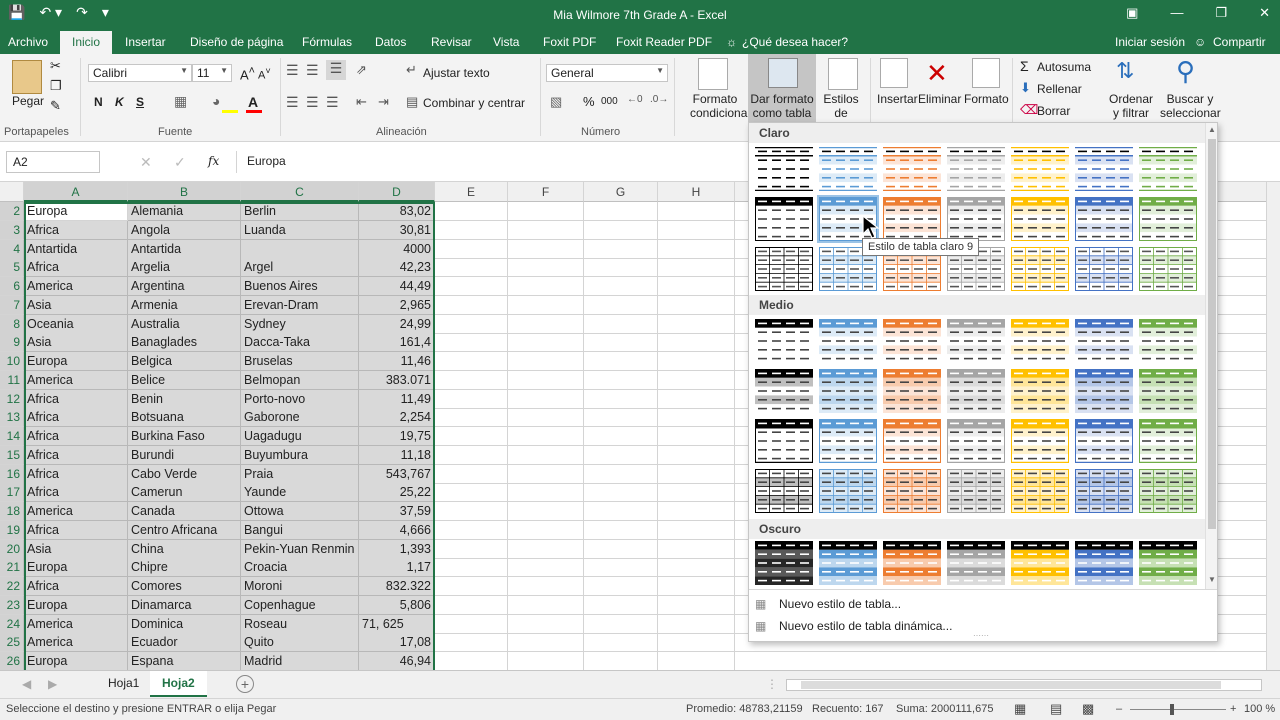 The image size is (1280, 720). Describe the element at coordinates (397, 192) in the screenshot. I see `column-header: D` at that location.